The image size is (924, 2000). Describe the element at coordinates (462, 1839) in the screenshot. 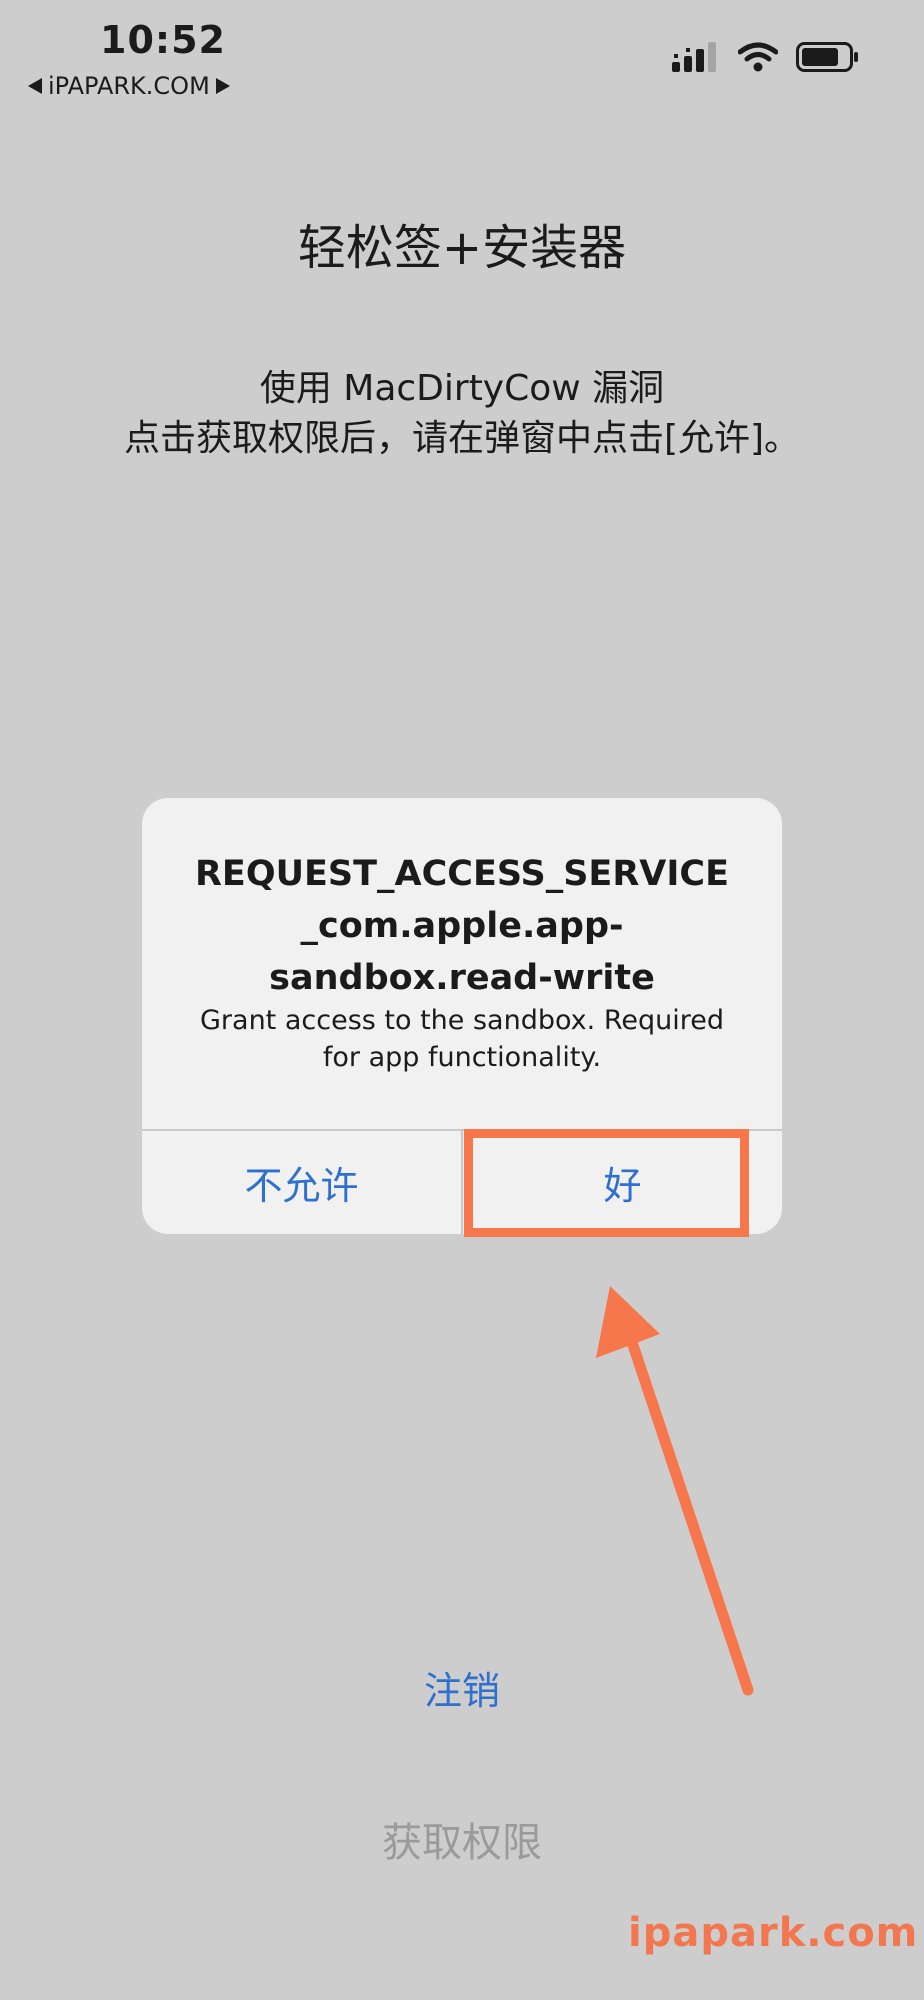

I see `obtain-permission-button: 获取权限` at that location.